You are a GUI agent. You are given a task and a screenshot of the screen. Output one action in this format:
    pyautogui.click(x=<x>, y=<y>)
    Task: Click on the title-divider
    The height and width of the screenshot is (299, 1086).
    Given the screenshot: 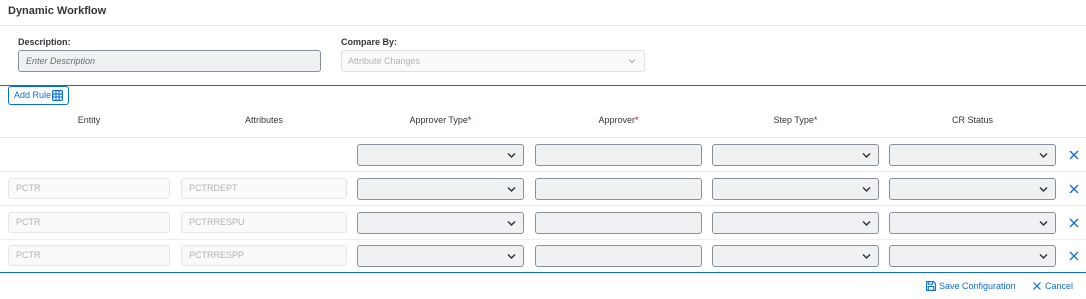 What is the action you would take?
    pyautogui.click(x=543, y=25)
    